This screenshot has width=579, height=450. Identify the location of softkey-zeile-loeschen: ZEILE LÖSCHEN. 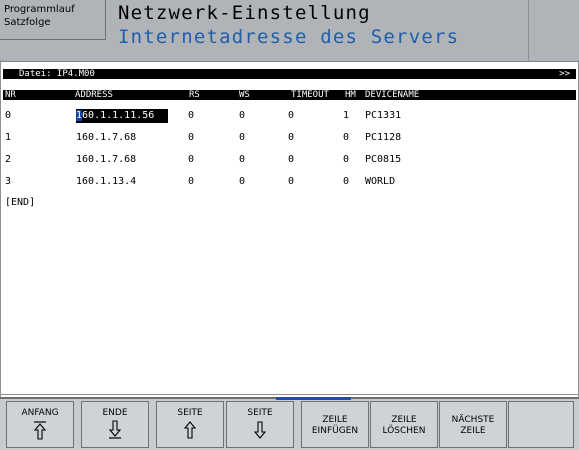
(404, 424).